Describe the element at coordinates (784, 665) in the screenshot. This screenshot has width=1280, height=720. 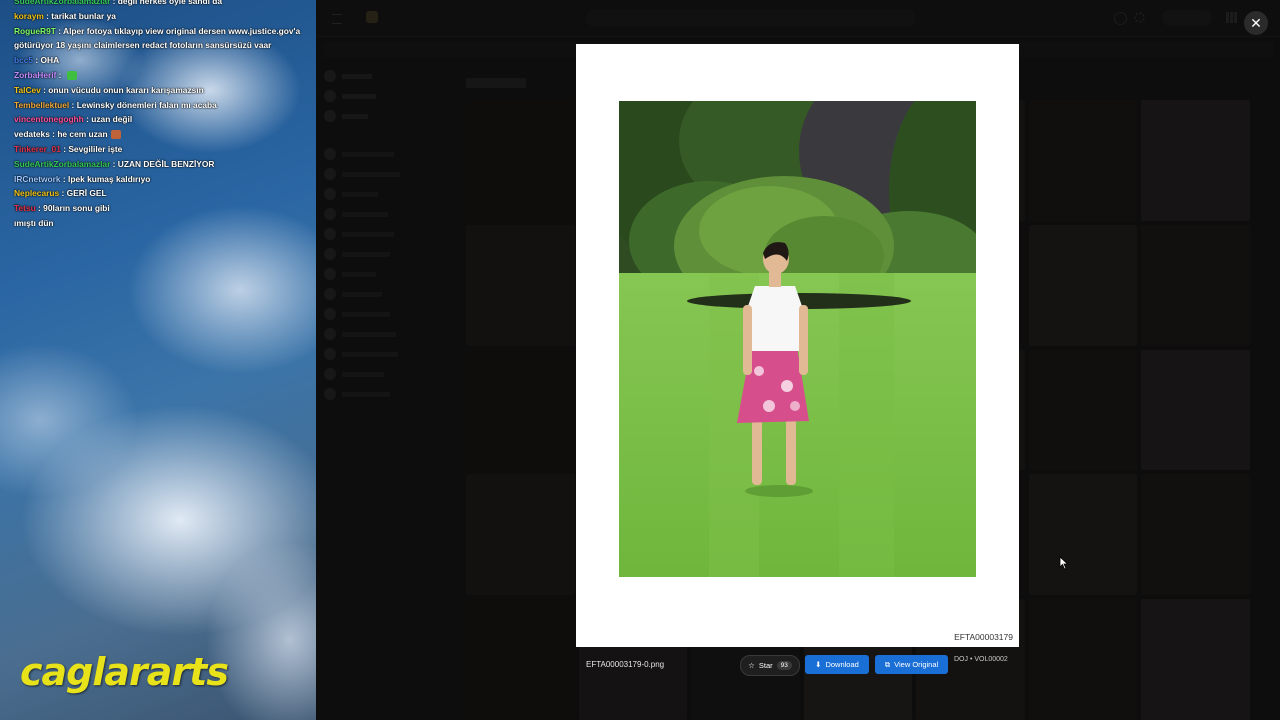
I see `star-count: 93` at that location.